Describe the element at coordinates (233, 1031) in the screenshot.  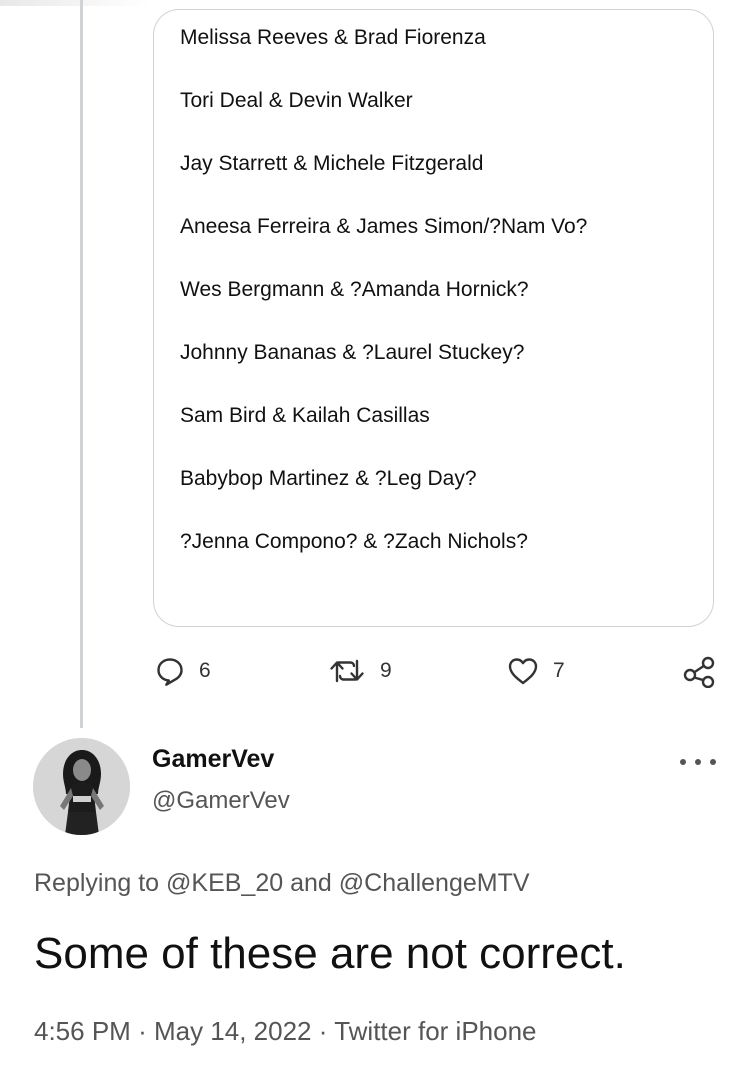
I see `tweet-date: May 14, 2022` at that location.